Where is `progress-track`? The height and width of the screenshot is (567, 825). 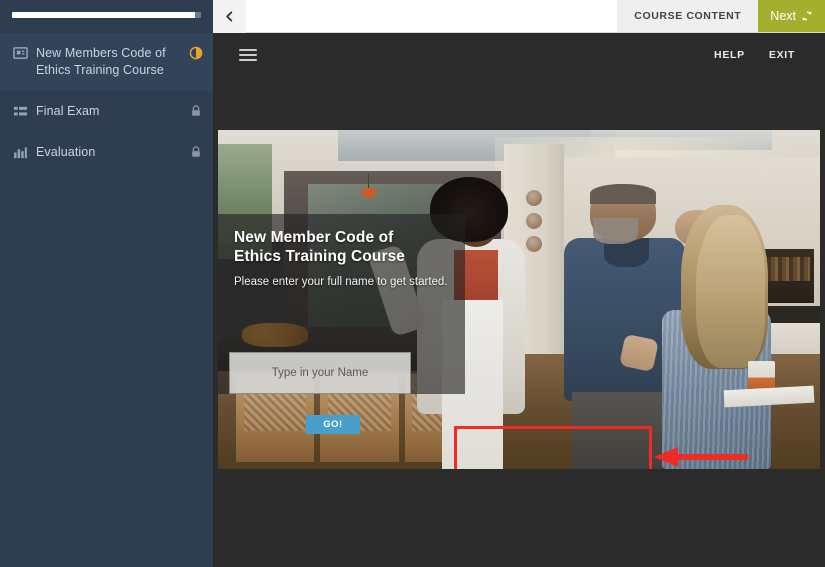 progress-track is located at coordinates (106, 15).